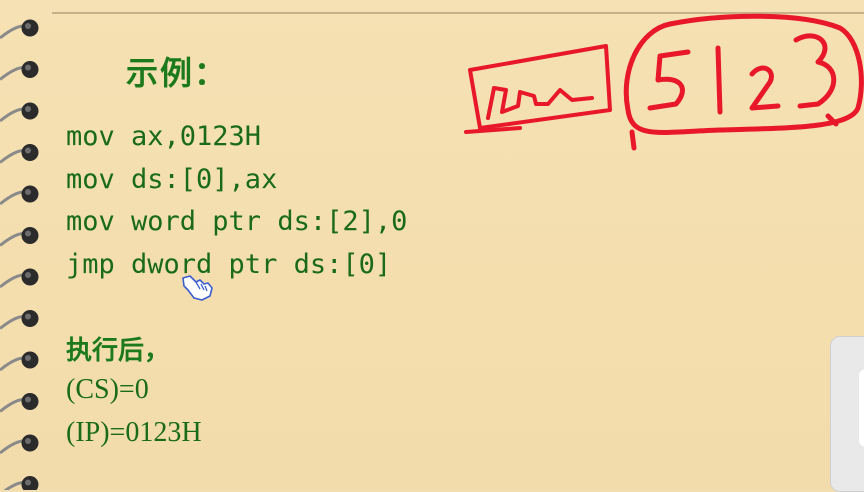 The image size is (864, 492). I want to click on register-results: (CS)=0 (IP)=0123H, so click(134, 411).